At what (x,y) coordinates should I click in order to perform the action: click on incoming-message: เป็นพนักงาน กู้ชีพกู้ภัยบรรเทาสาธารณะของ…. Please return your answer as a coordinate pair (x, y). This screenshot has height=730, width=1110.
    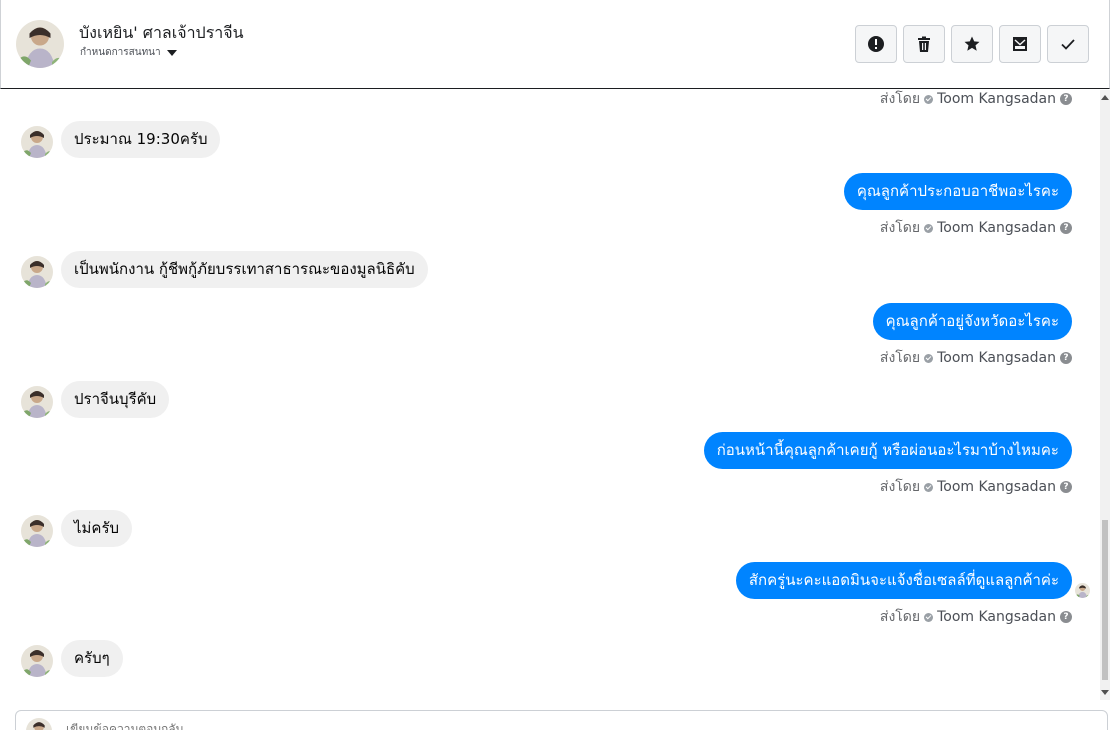
    Looking at the image, I should click on (244, 269).